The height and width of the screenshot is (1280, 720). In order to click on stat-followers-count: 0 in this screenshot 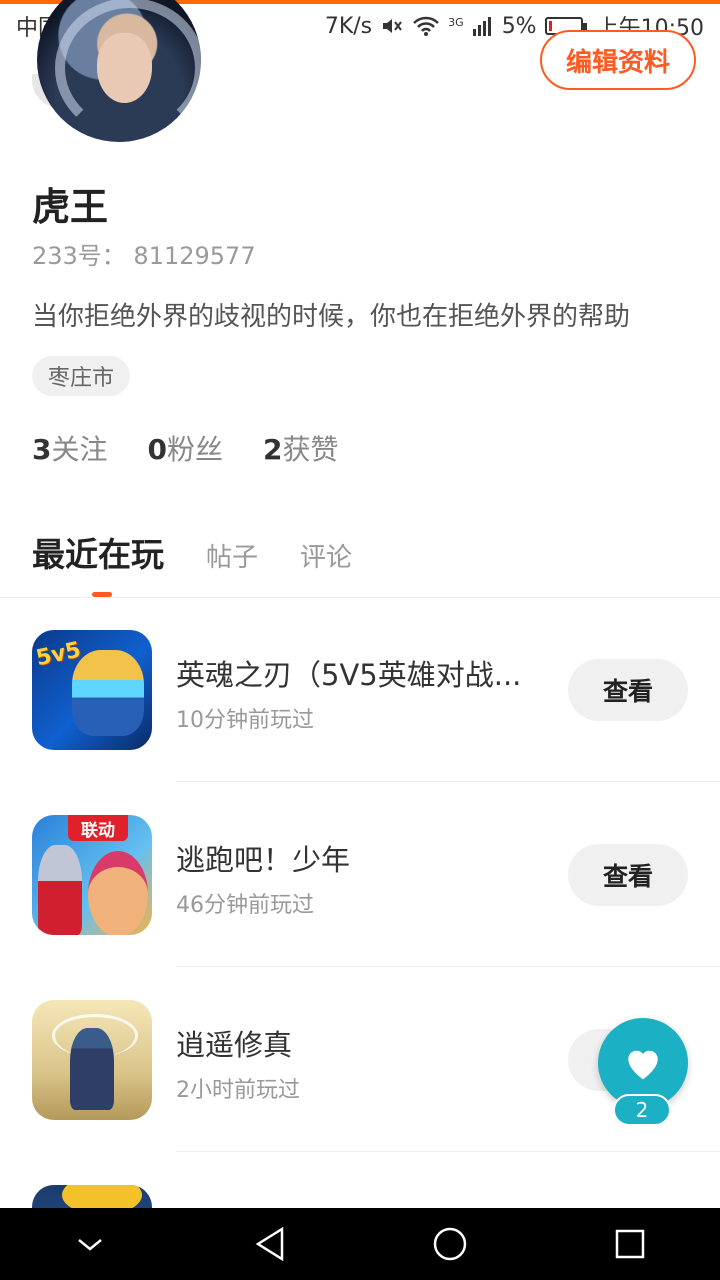, I will do `click(157, 449)`.